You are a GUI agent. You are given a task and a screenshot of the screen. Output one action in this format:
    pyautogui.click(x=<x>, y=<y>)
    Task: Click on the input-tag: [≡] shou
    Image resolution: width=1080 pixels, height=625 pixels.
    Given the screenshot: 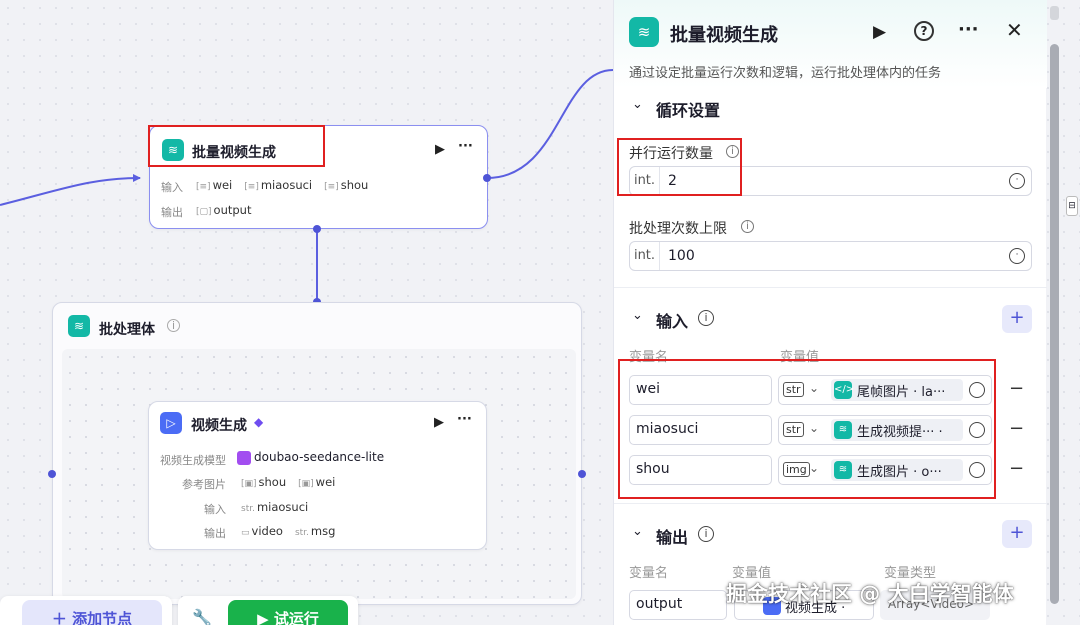 What is the action you would take?
    pyautogui.click(x=346, y=185)
    